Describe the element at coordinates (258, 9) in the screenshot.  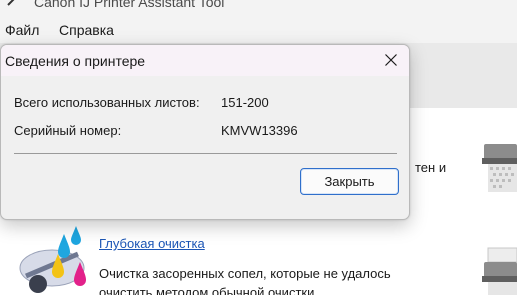
I see `app-titlebar: Canon IJ Printer Assistant Tool` at that location.